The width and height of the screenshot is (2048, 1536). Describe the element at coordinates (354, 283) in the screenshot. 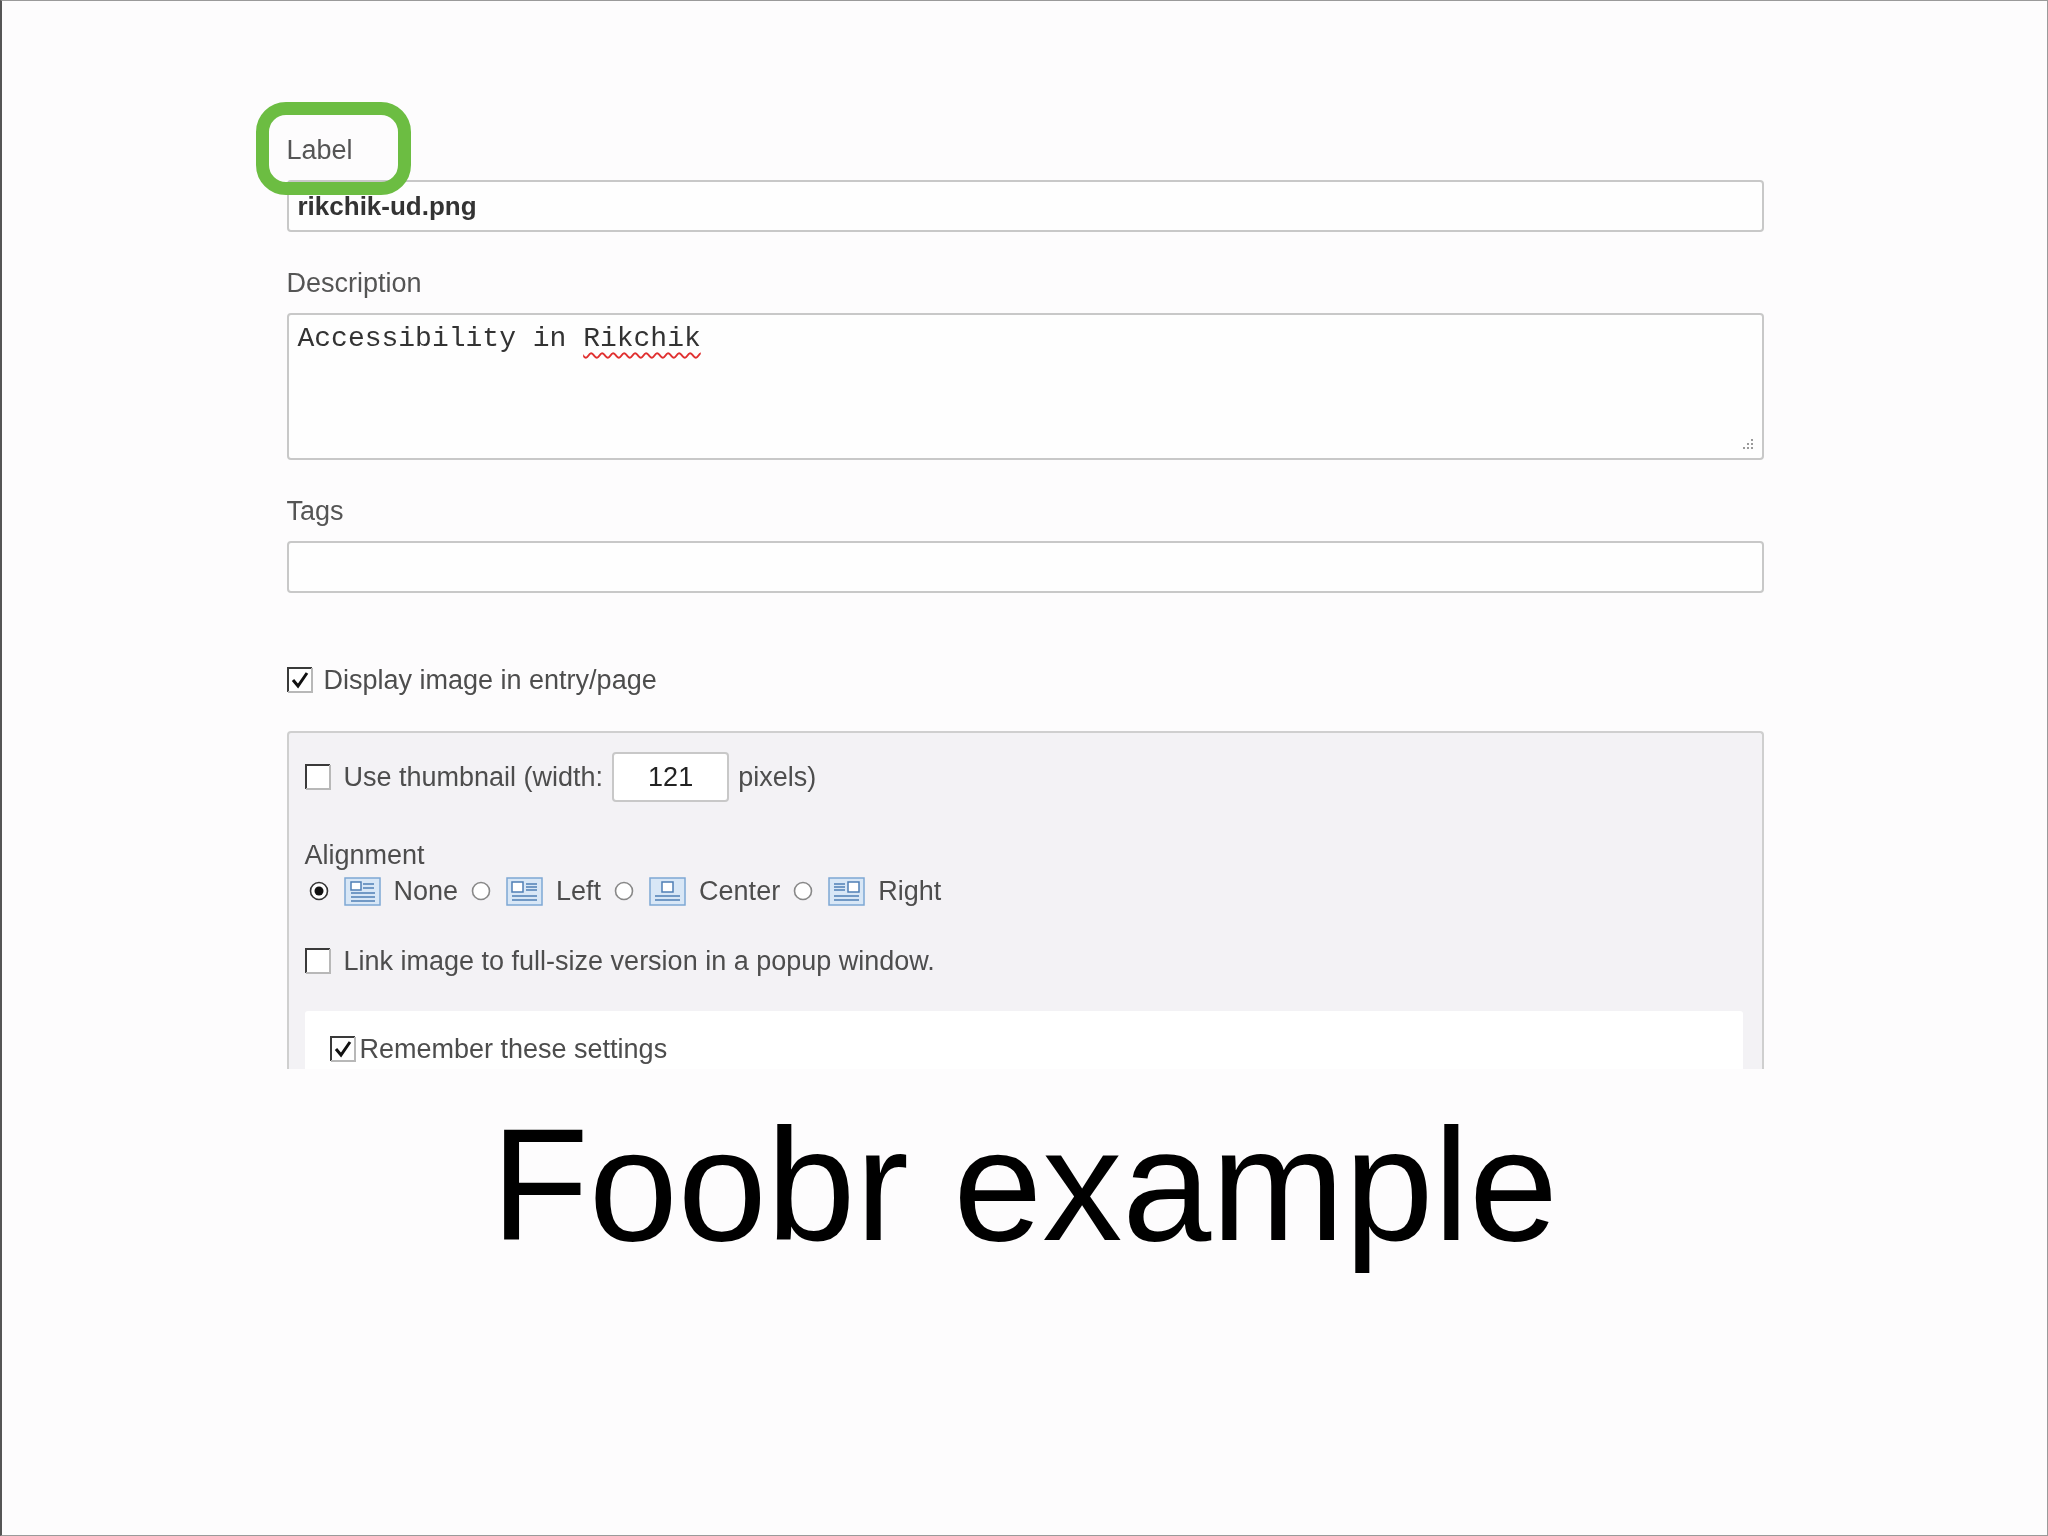

I see `field-label: Description` at that location.